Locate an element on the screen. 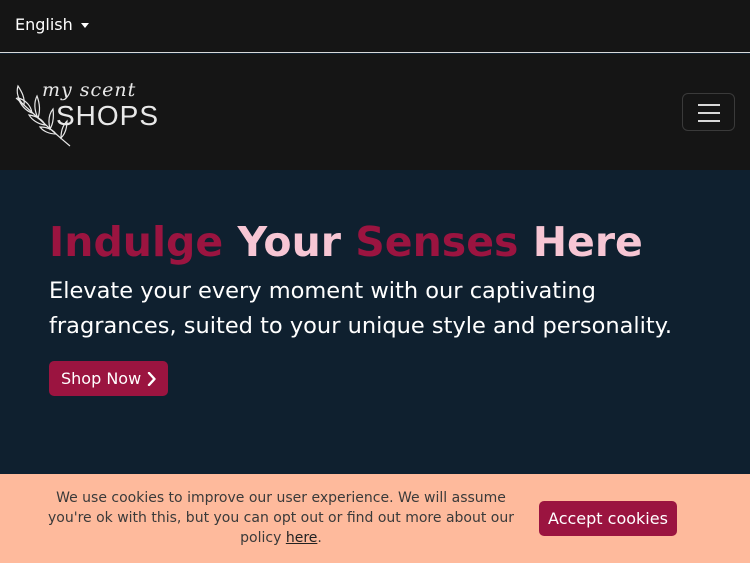 This screenshot has height=563, width=750. shop-now-button: Shop Now is located at coordinates (109, 378).